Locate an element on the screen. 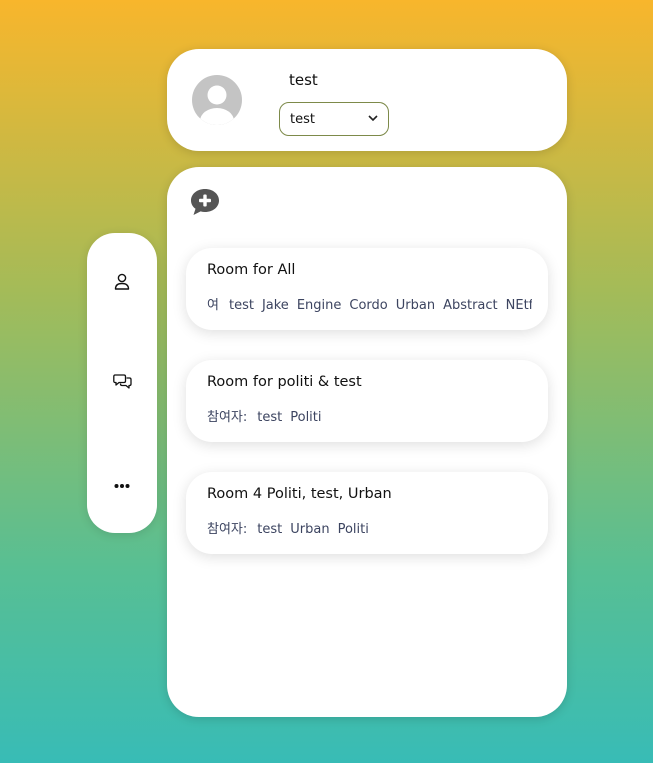 The image size is (653, 763). members-label: 여 is located at coordinates (213, 305).